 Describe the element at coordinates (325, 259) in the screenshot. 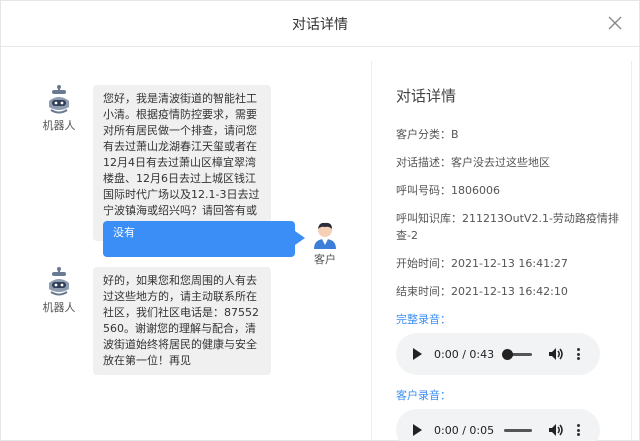

I see `user-label: 客户` at that location.